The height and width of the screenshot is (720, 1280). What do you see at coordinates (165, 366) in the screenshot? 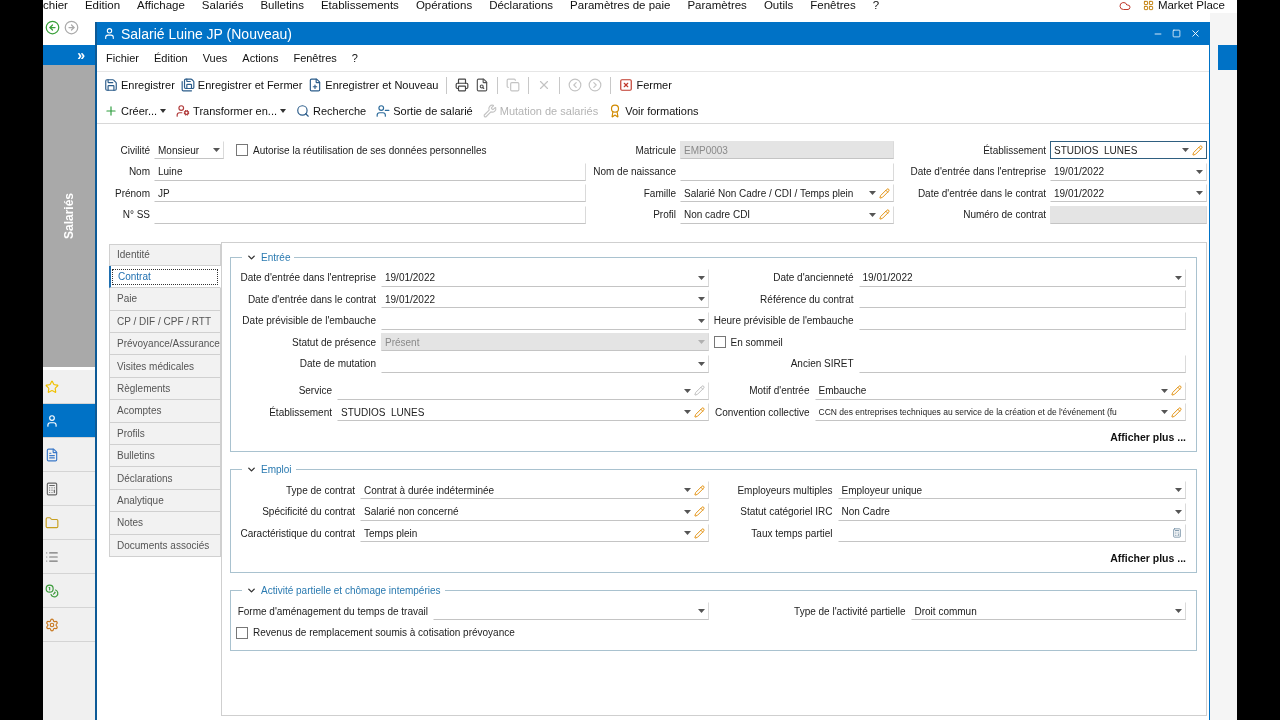
I see `tab: Visites médicales` at bounding box center [165, 366].